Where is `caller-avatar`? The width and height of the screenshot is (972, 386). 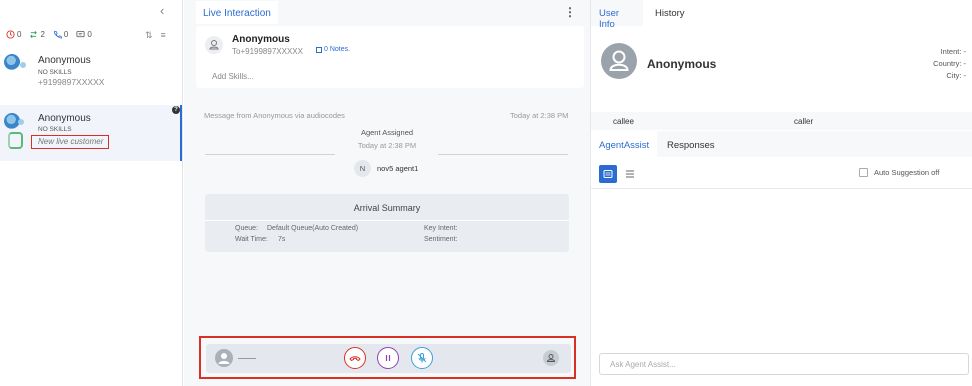 caller-avatar is located at coordinates (224, 358).